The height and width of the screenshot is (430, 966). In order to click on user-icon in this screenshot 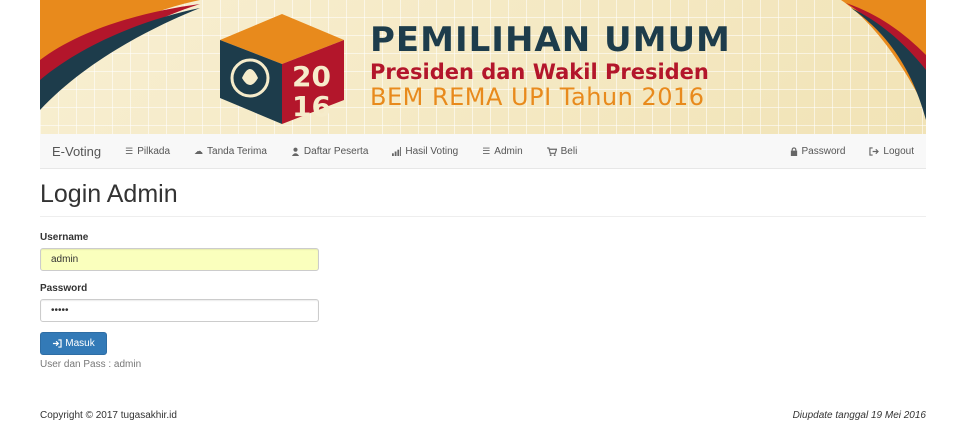, I will do `click(295, 151)`.